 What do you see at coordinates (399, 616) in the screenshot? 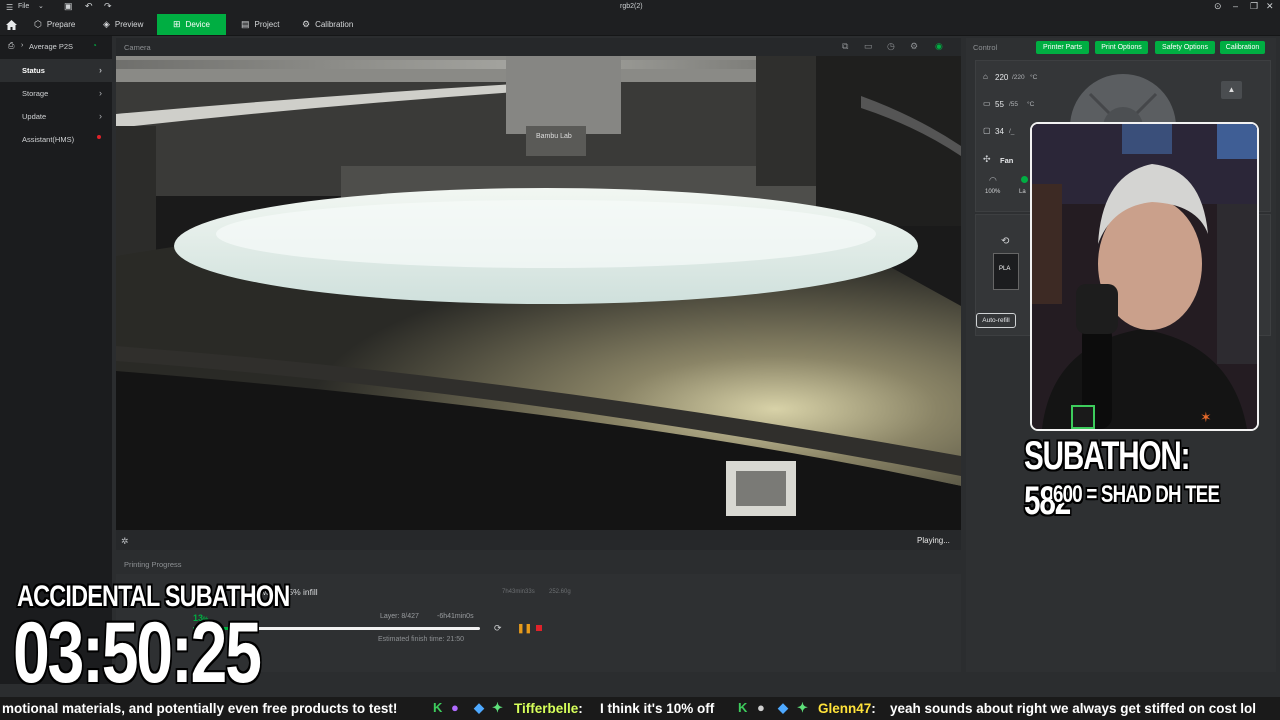
I see `layer-count: Layer: 8/427` at bounding box center [399, 616].